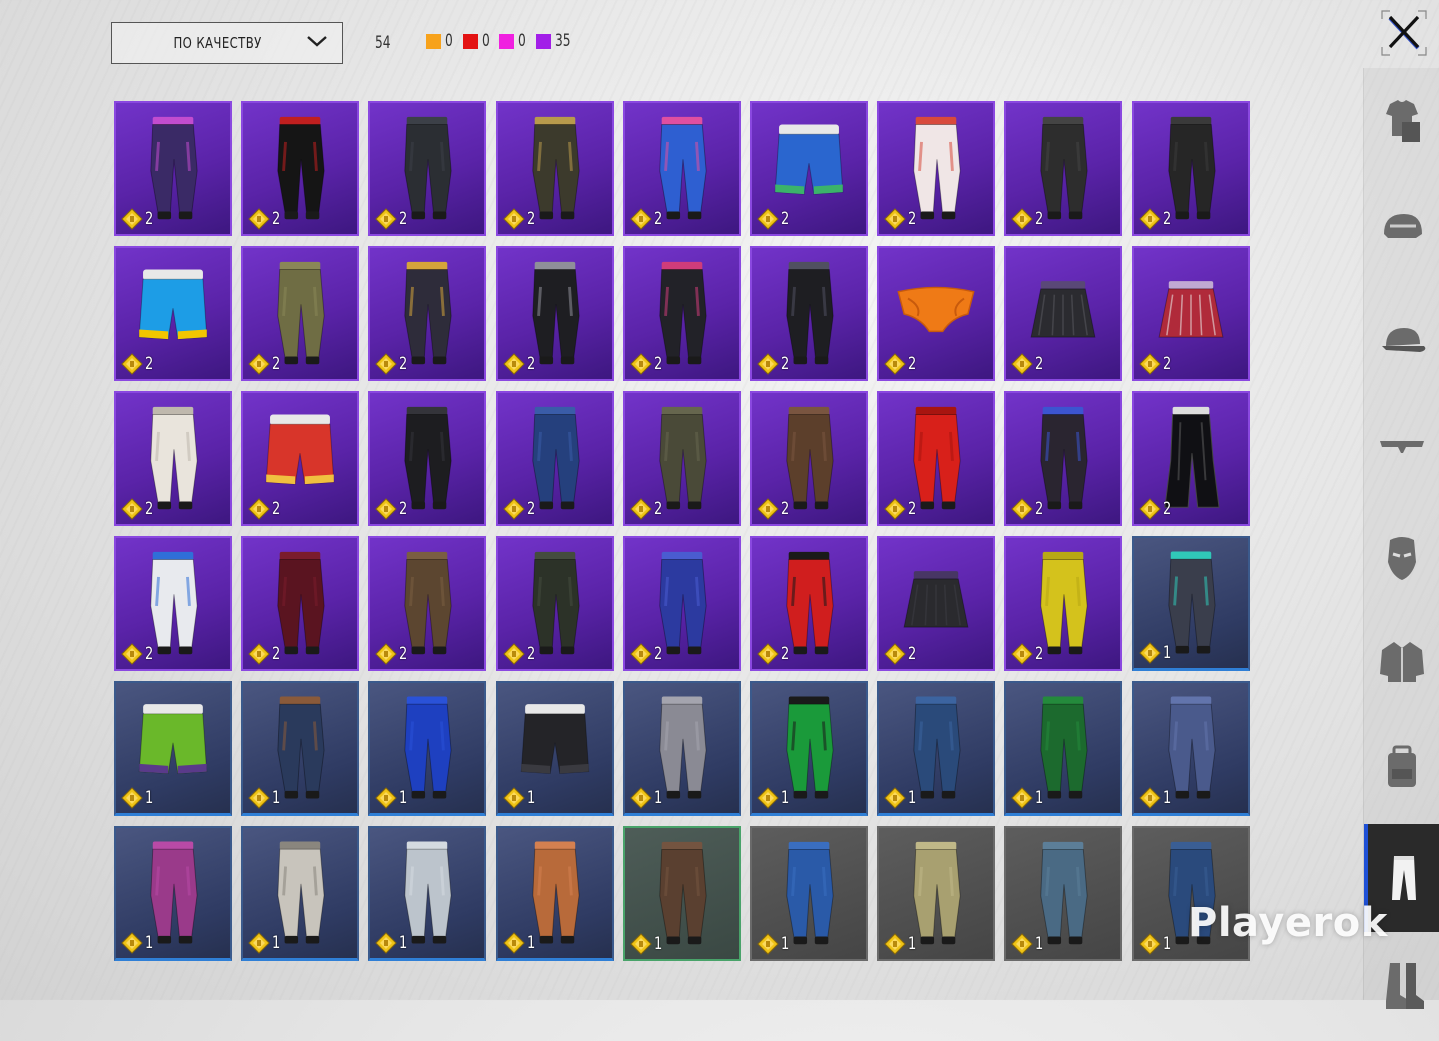 The width and height of the screenshot is (1439, 1041). What do you see at coordinates (1401, 230) in the screenshot?
I see `tab-helmet` at bounding box center [1401, 230].